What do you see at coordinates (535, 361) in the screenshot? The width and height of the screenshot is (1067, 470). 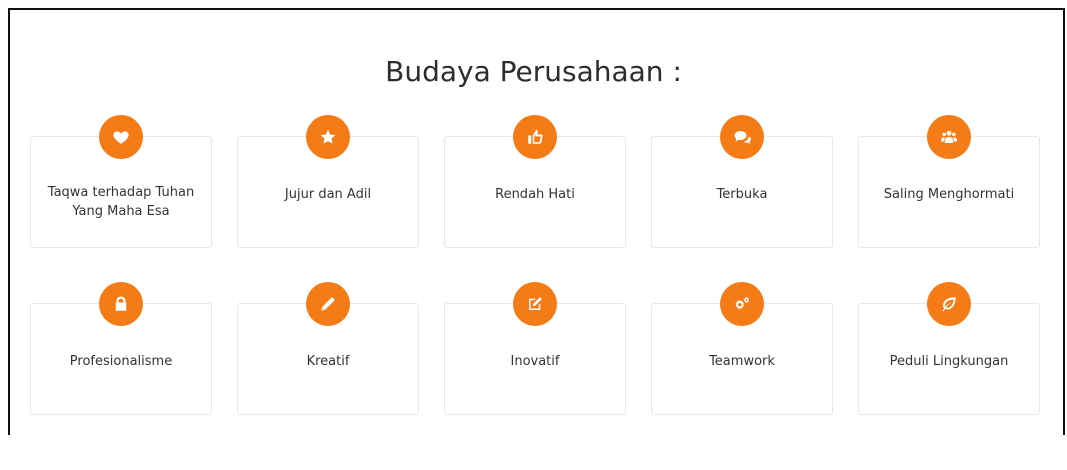 I see `value-label: Inovatif` at bounding box center [535, 361].